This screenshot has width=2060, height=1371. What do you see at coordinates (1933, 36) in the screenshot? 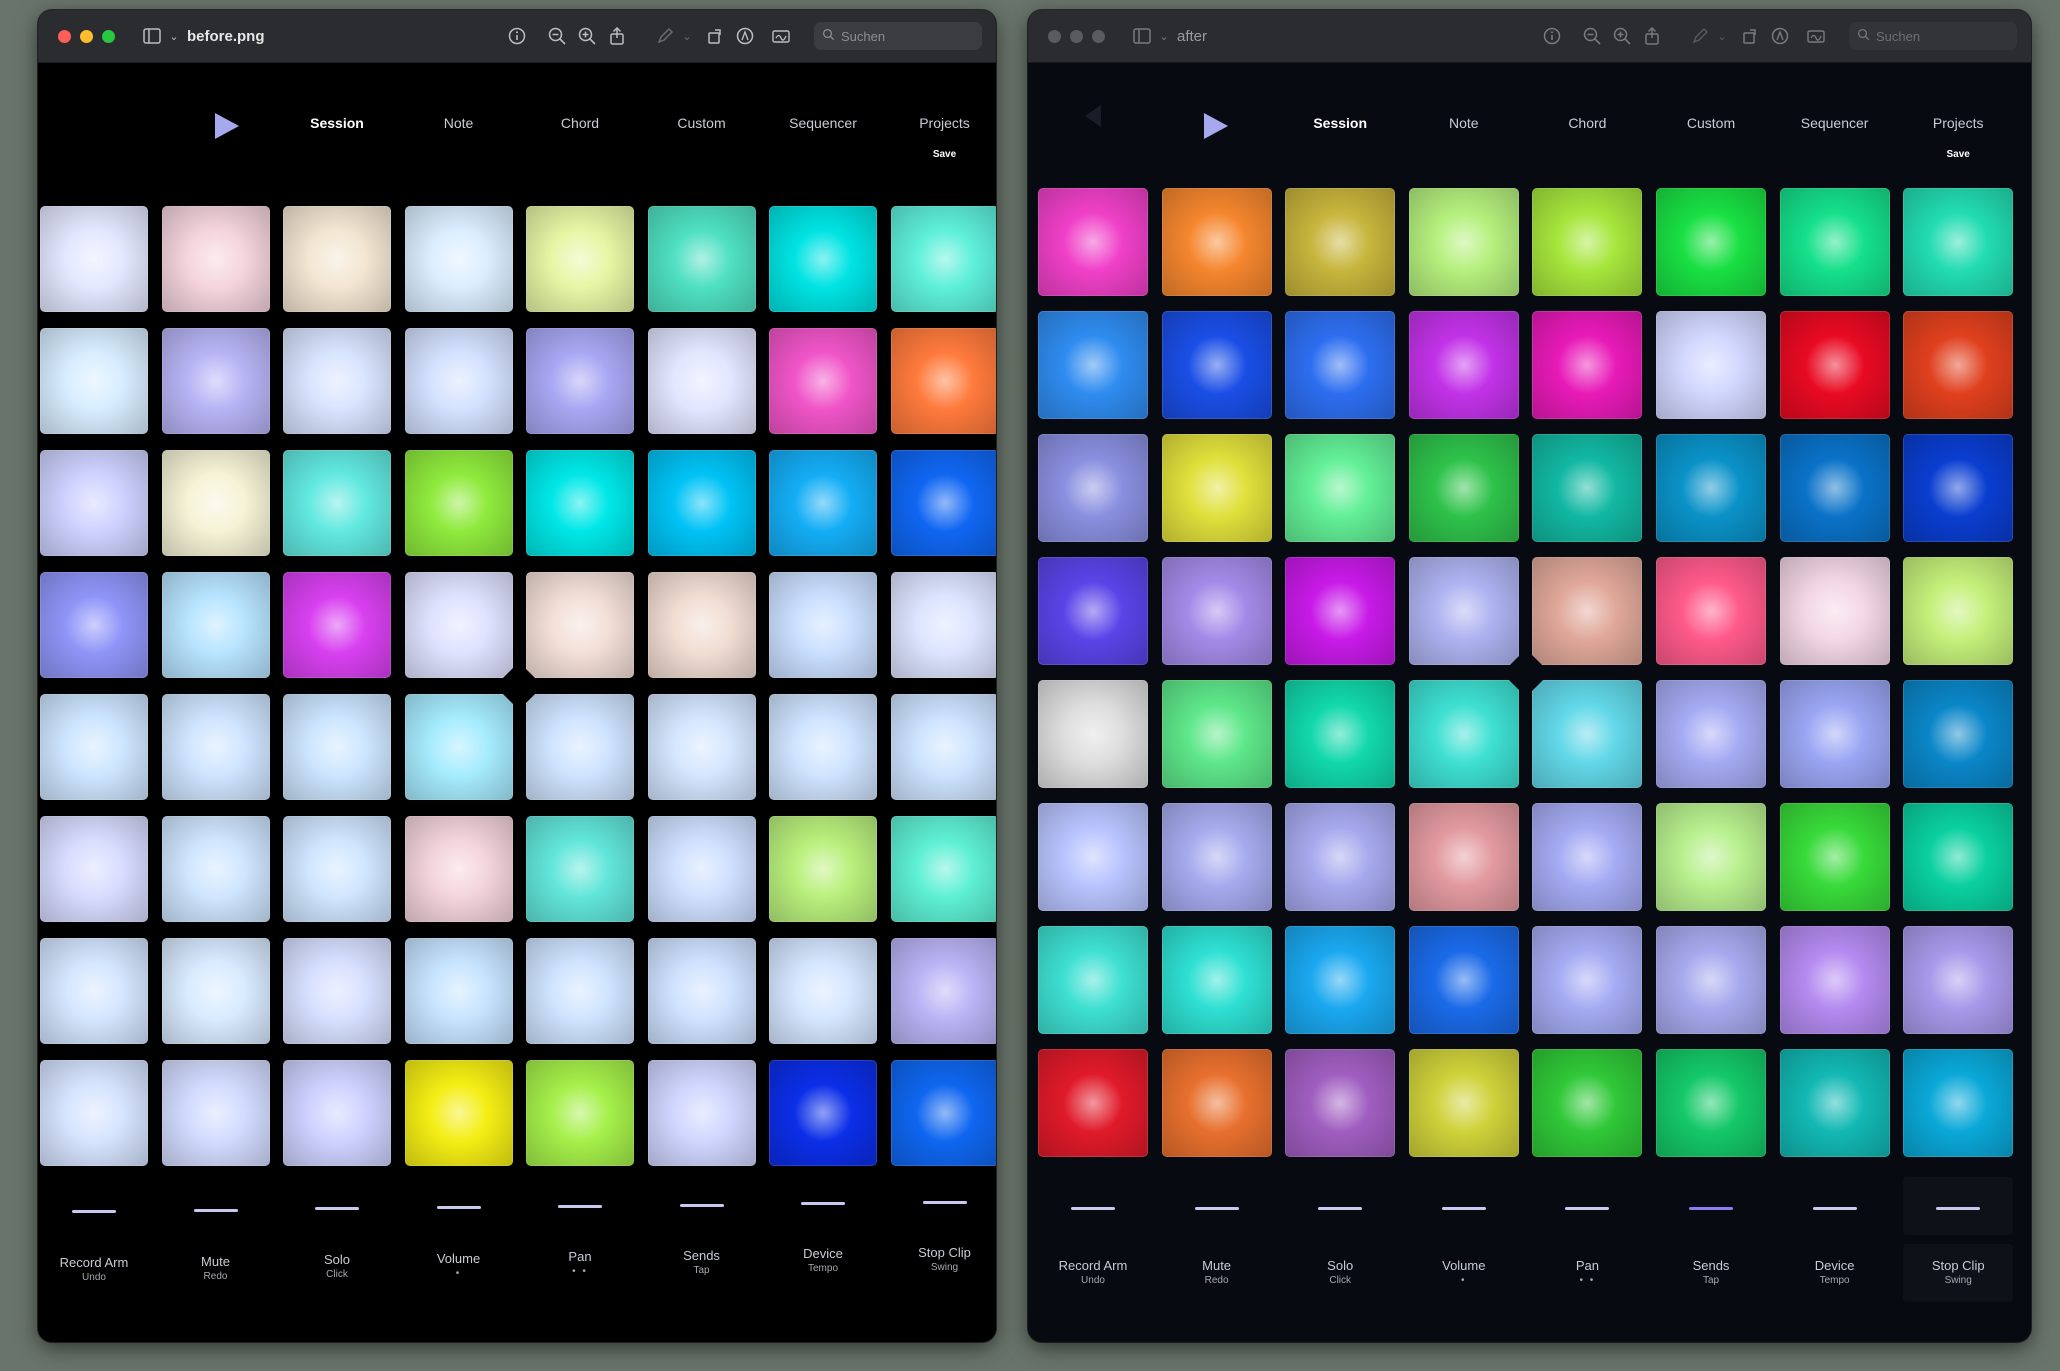
I see `search-field: Suchen` at bounding box center [1933, 36].